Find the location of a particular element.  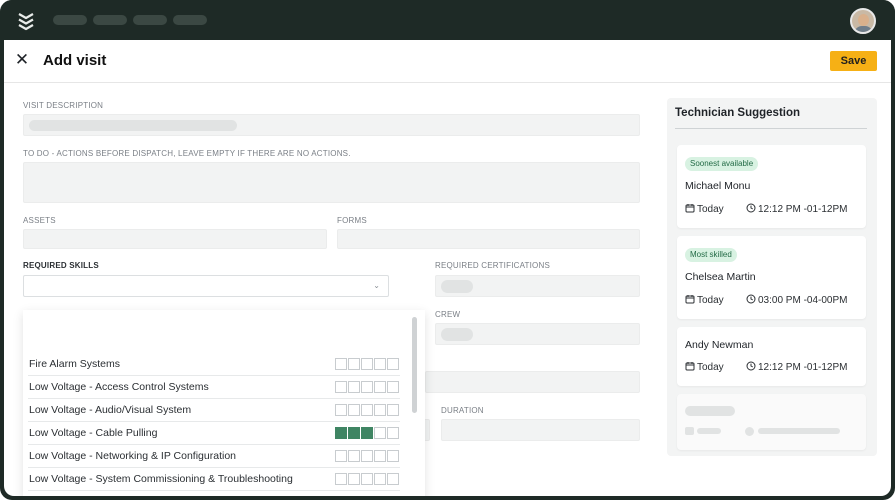

skill-option: Fire Alarm Systems is located at coordinates (214, 364).